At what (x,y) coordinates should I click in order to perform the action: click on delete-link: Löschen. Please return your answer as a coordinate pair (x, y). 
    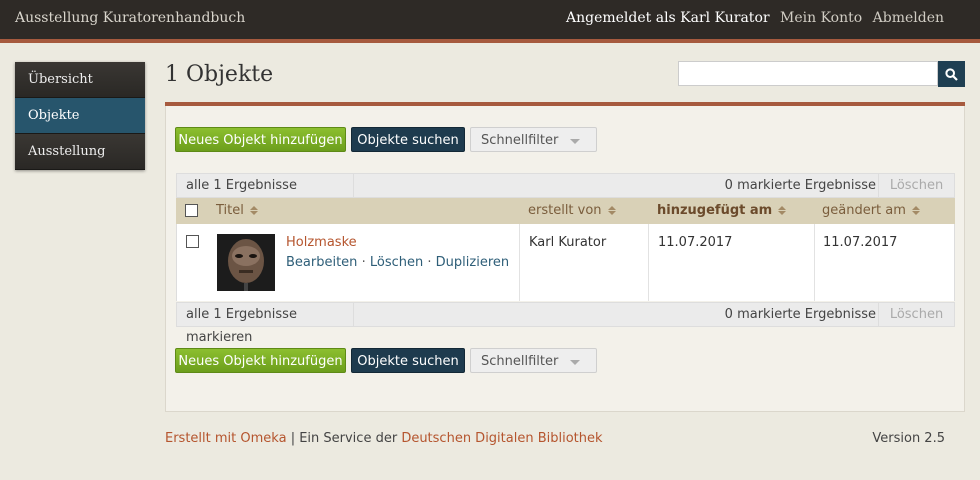
    Looking at the image, I should click on (396, 262).